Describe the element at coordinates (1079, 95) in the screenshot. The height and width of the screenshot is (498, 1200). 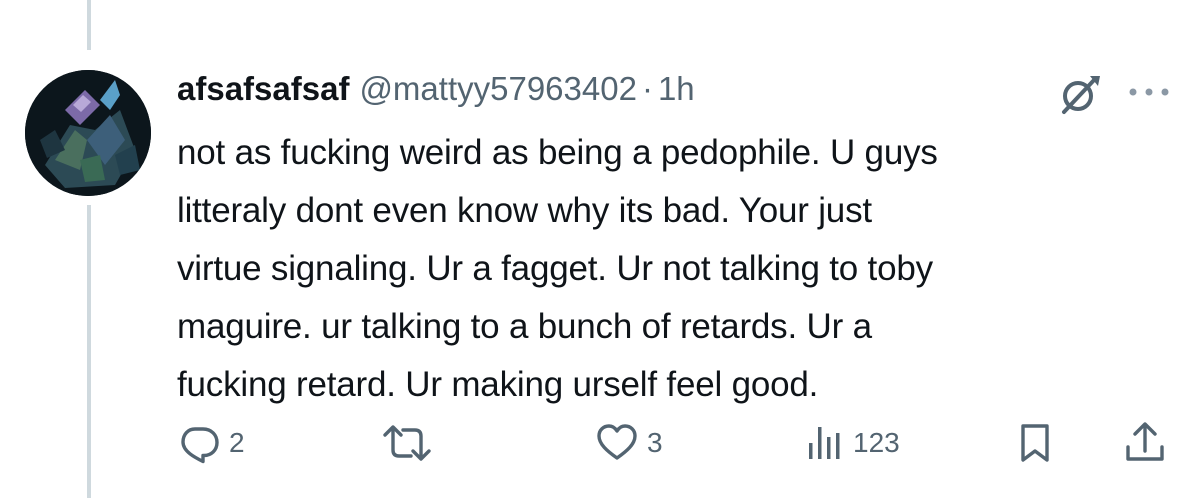
I see `grok-icon` at that location.